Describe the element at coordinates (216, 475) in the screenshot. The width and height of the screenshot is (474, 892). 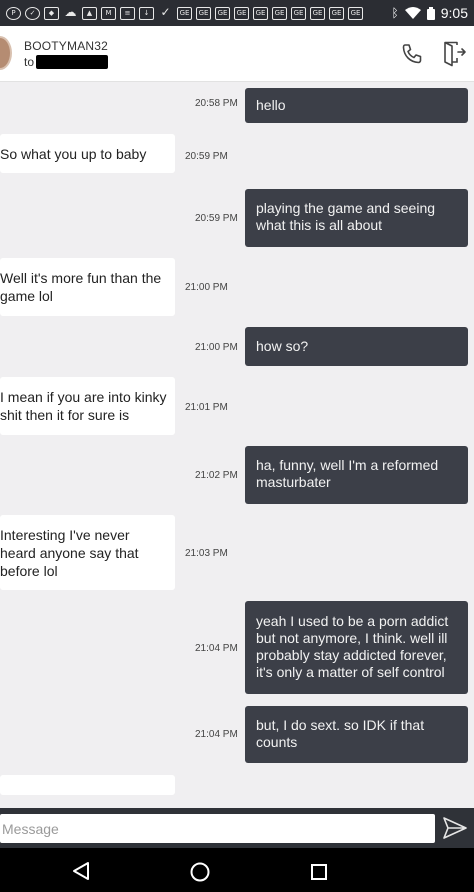
I see `message-timestamp: 21:02 PM` at that location.